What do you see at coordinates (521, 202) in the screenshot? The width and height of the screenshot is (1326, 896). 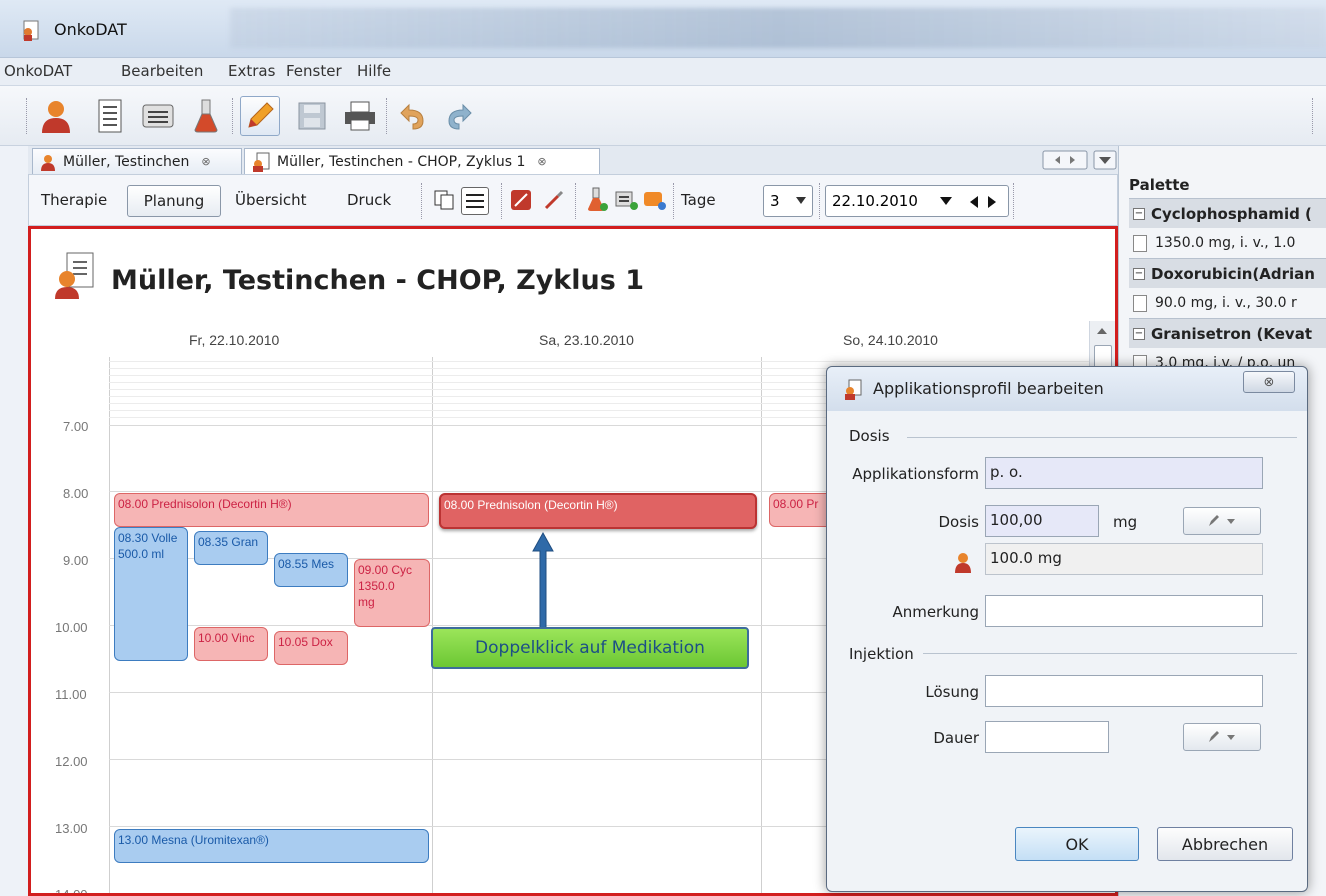 I see `red-marker-icon` at bounding box center [521, 202].